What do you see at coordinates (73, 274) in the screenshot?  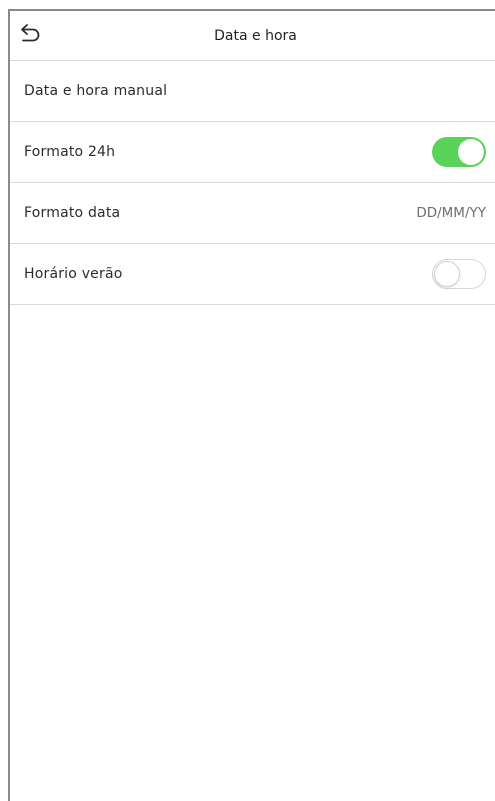 I see `daylight-saving-label: Horário verão` at bounding box center [73, 274].